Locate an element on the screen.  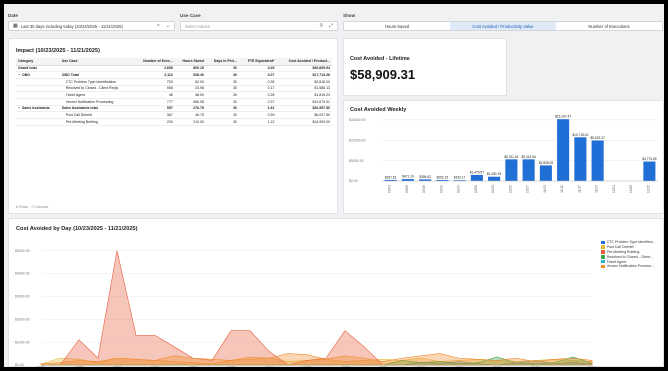
y-tick-label: $15000.00 is located at coordinates (357, 120).